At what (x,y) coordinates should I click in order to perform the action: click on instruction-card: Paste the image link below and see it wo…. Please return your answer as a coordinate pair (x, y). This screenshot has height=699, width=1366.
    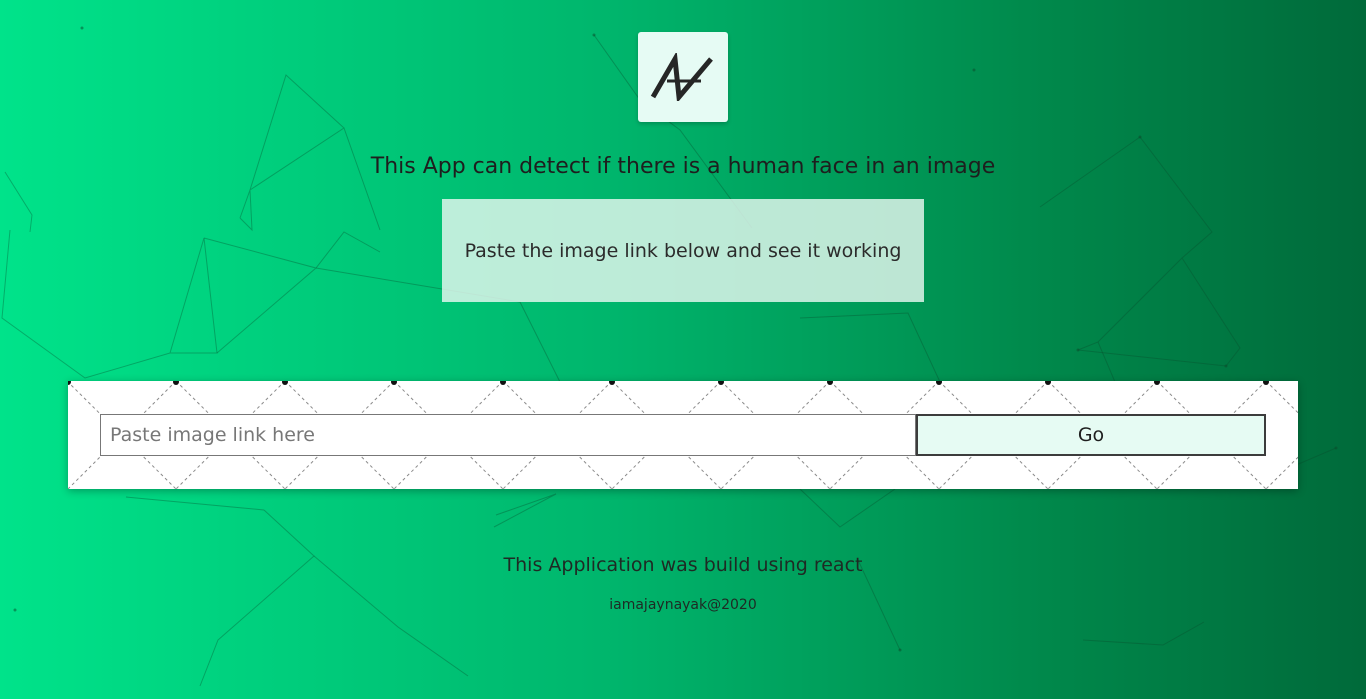
    Looking at the image, I should click on (683, 250).